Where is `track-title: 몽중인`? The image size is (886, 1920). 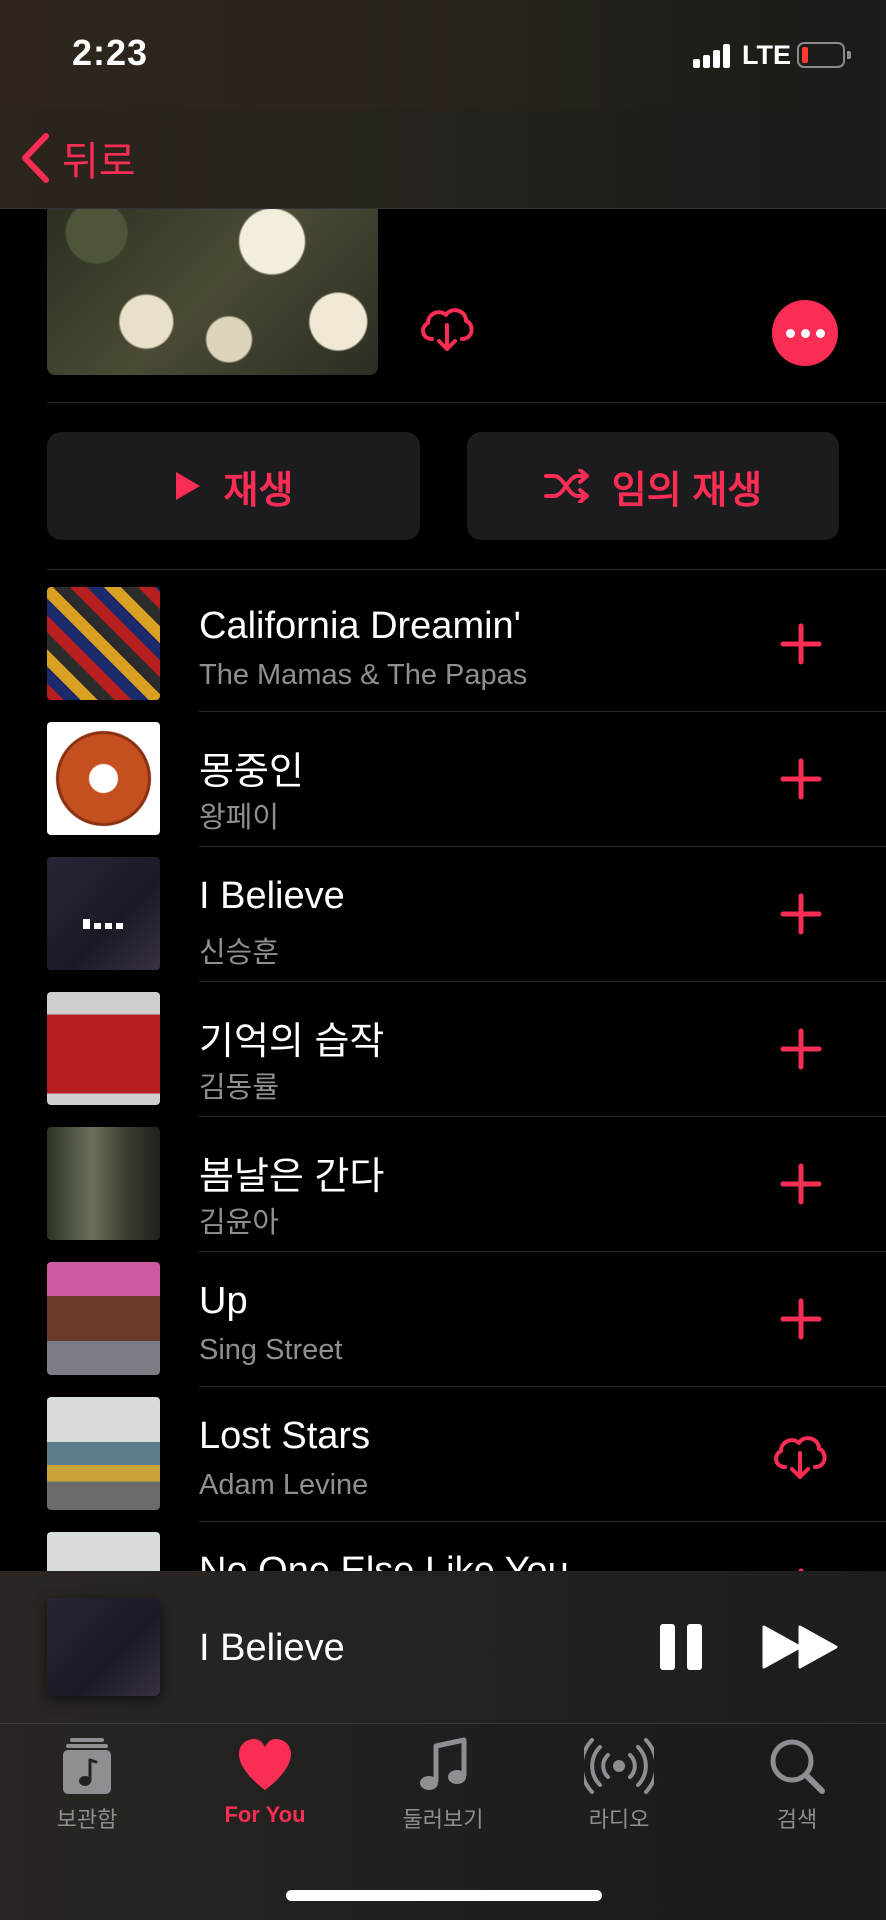 track-title: 몽중인 is located at coordinates (251, 772).